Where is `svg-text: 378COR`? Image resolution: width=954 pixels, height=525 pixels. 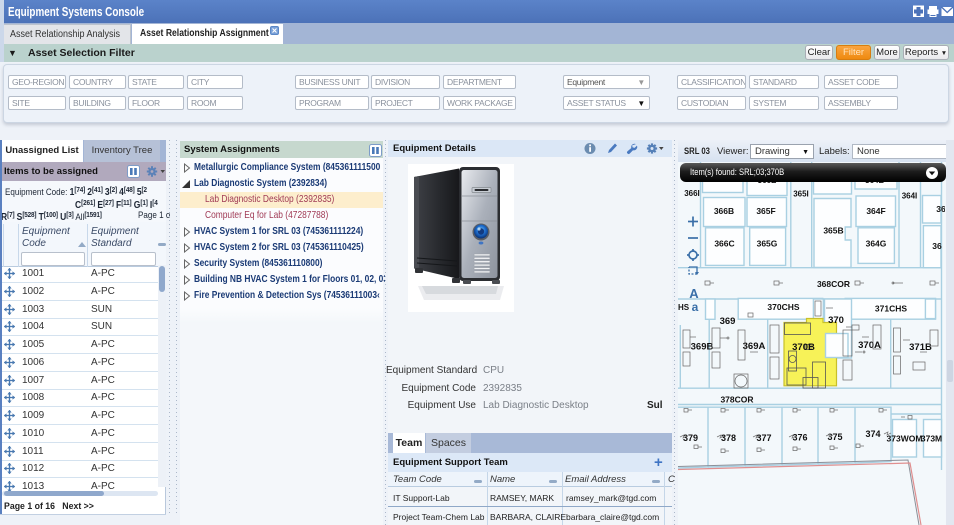 svg-text: 378COR is located at coordinates (736, 400).